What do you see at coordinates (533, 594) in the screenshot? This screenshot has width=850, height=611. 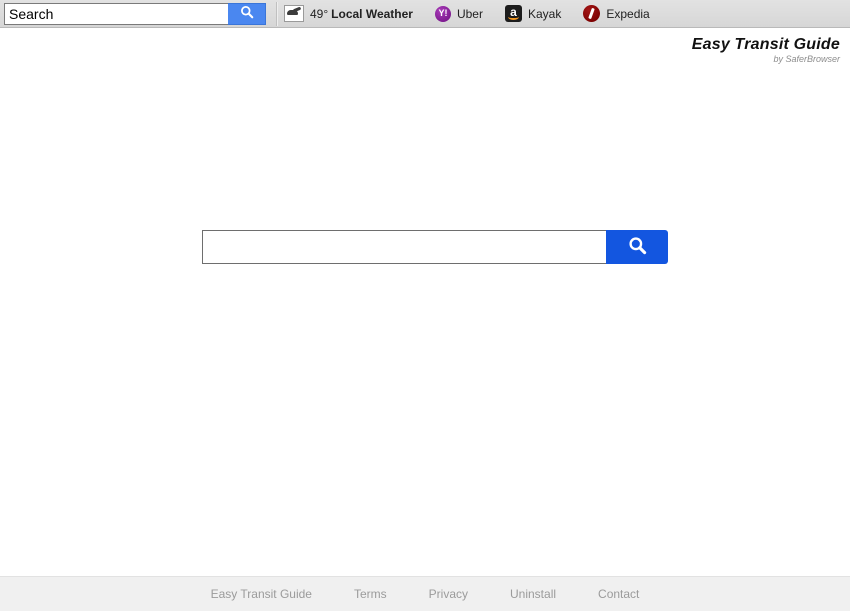 I see `footer-link-uninstall: Uninstall` at bounding box center [533, 594].